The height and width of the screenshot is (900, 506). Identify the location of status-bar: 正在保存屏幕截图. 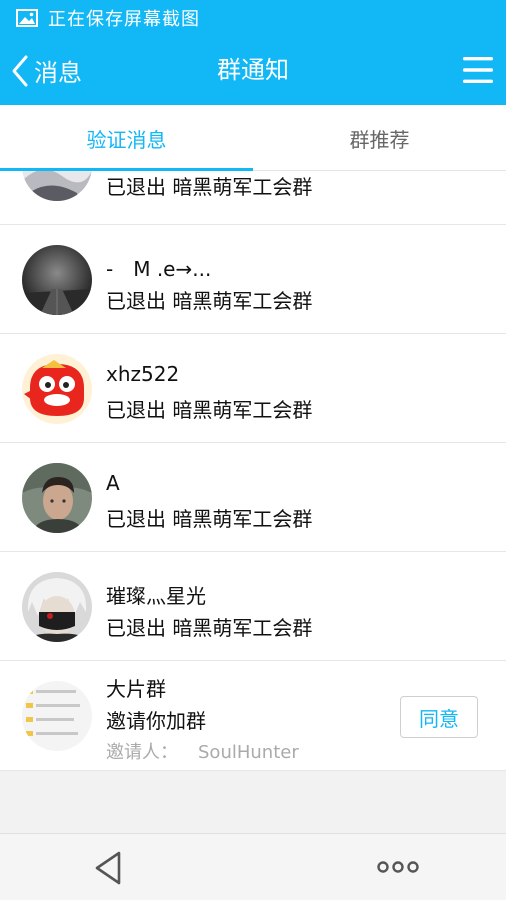
(253, 18).